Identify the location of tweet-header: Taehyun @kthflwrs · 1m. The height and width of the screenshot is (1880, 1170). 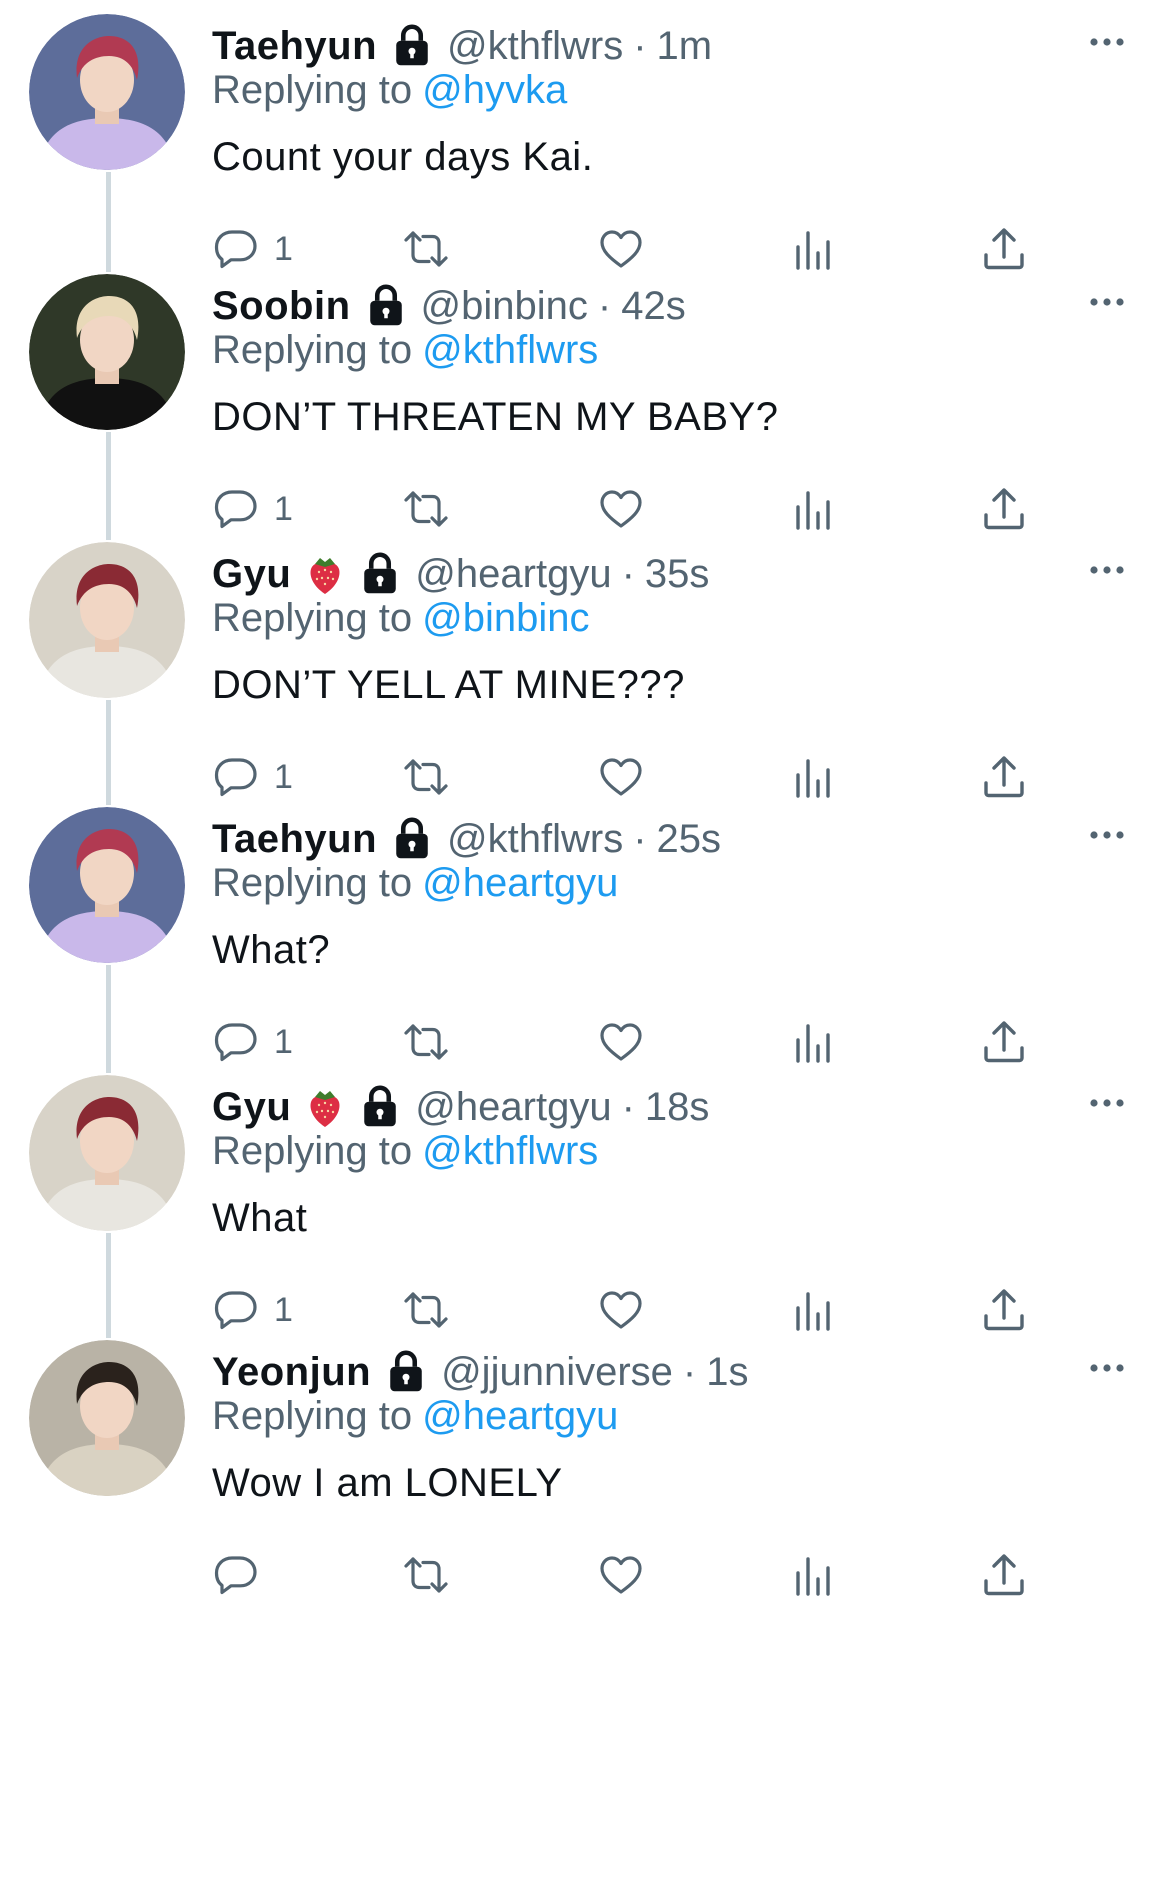
(462, 46).